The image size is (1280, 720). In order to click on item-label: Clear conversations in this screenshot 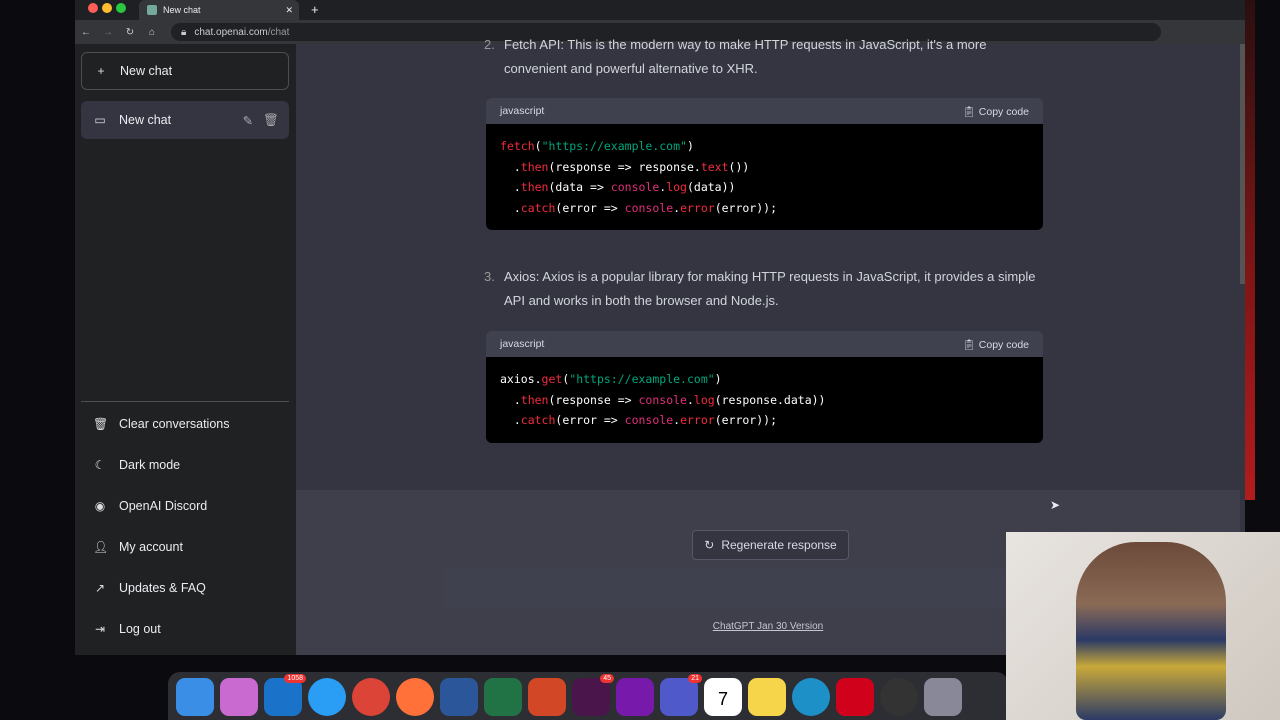, I will do `click(174, 424)`.